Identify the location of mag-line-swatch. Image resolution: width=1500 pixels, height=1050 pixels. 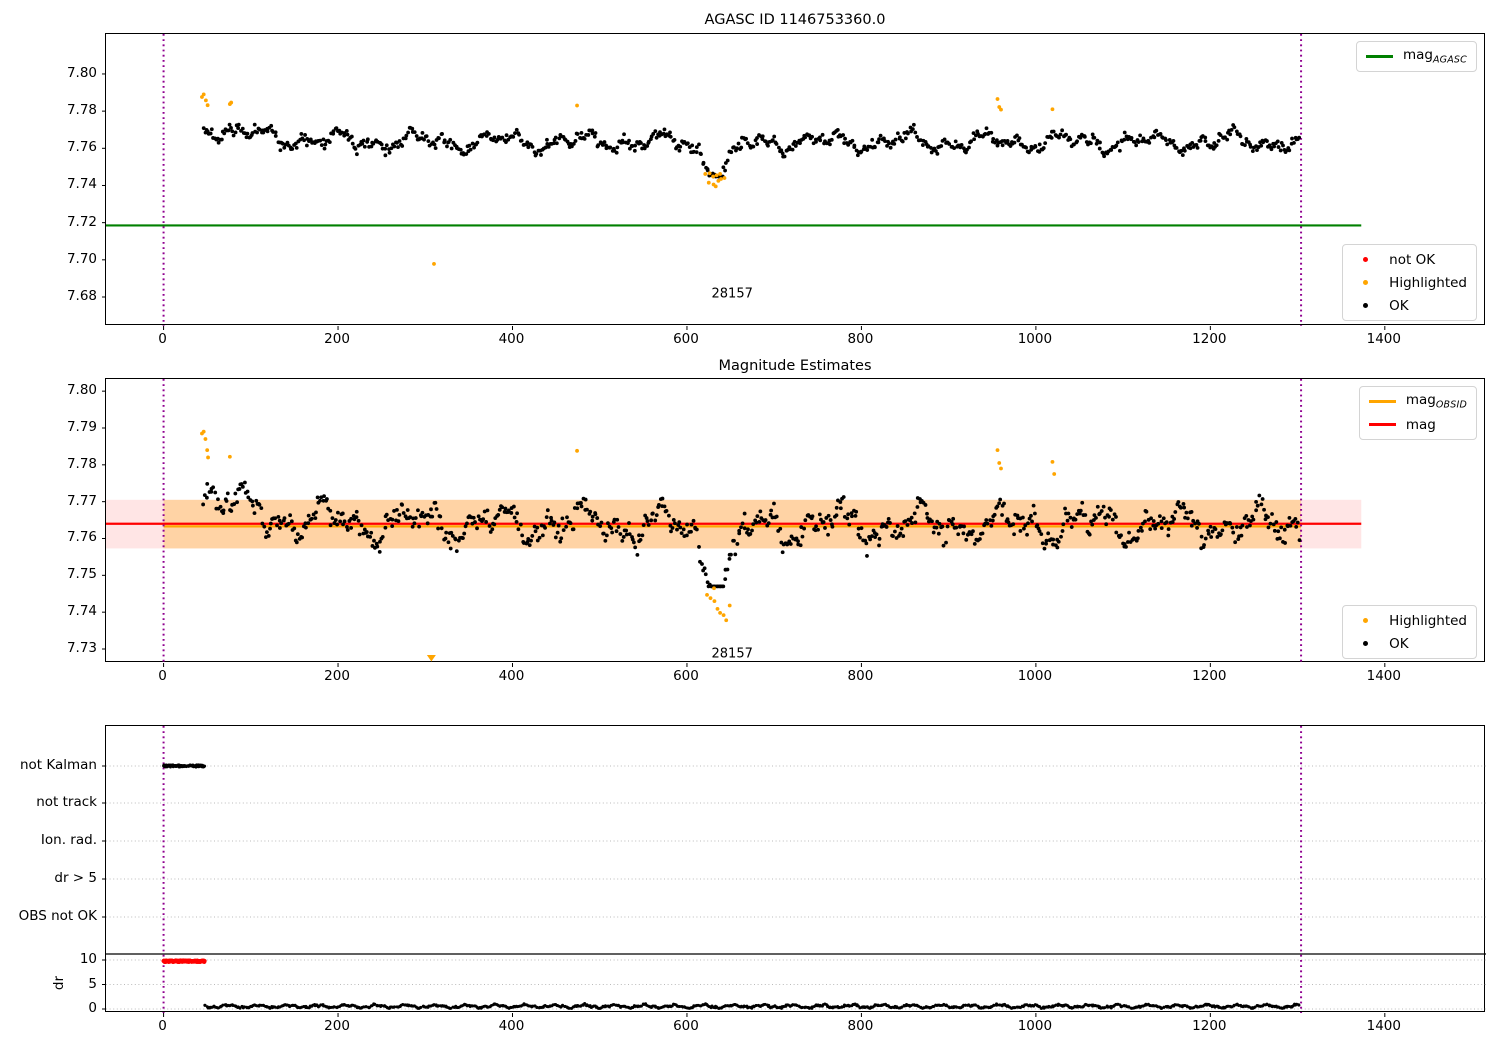
(1382, 424).